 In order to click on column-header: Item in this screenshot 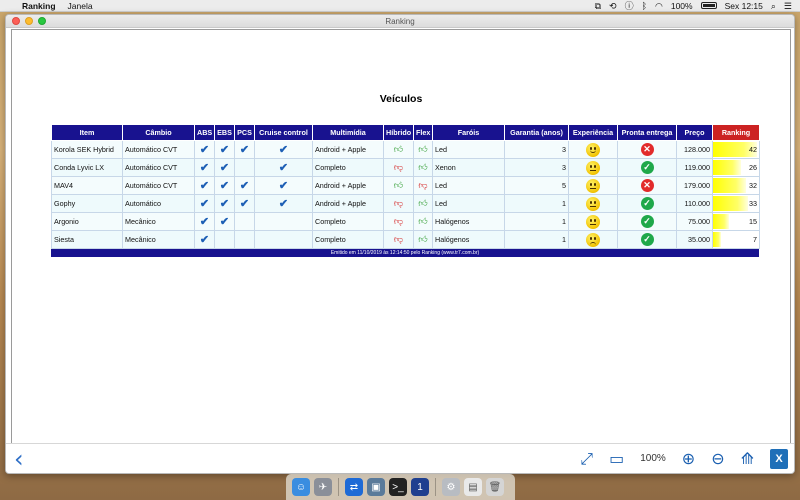, I will do `click(87, 132)`.